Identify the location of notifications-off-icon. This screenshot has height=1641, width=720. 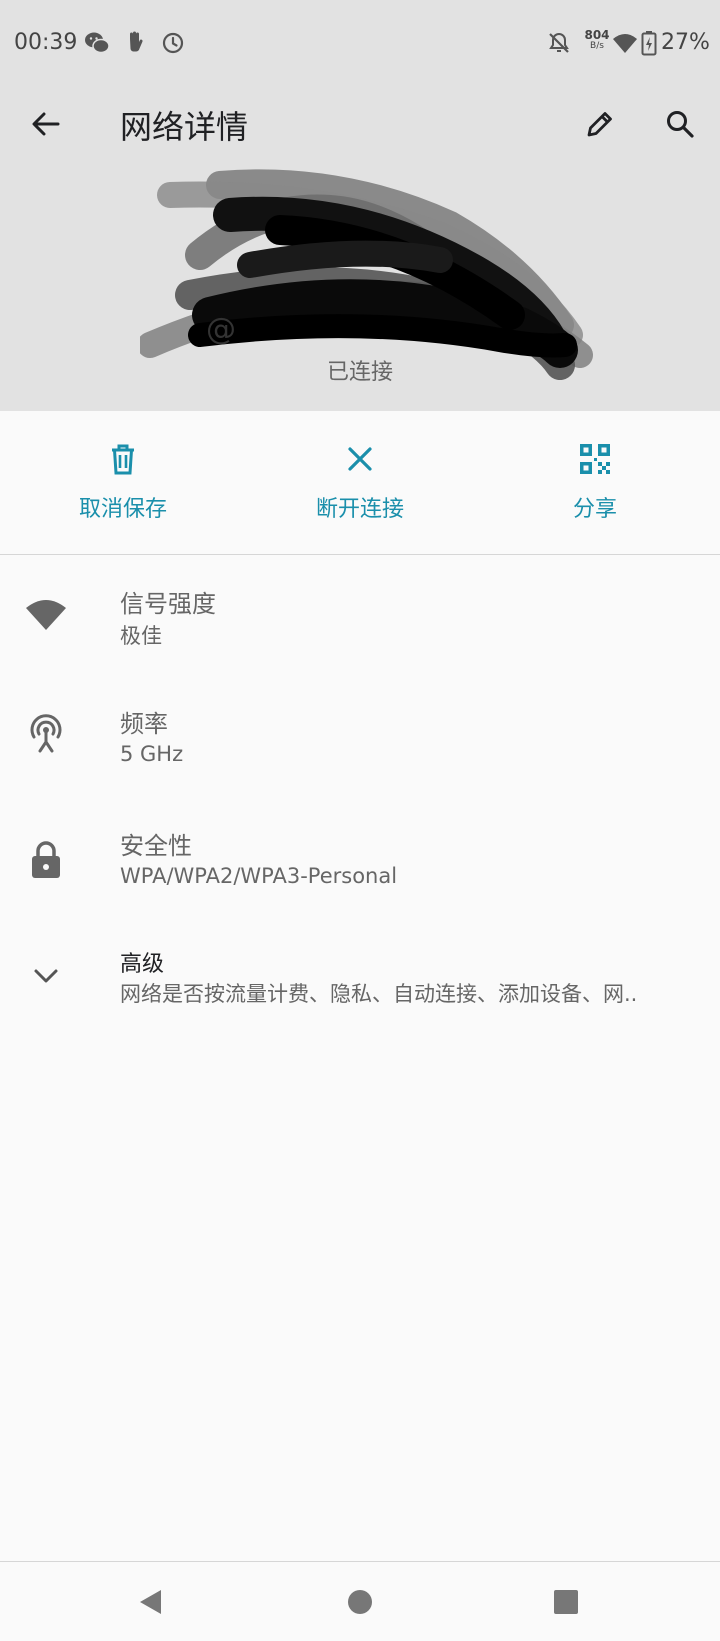
(559, 43).